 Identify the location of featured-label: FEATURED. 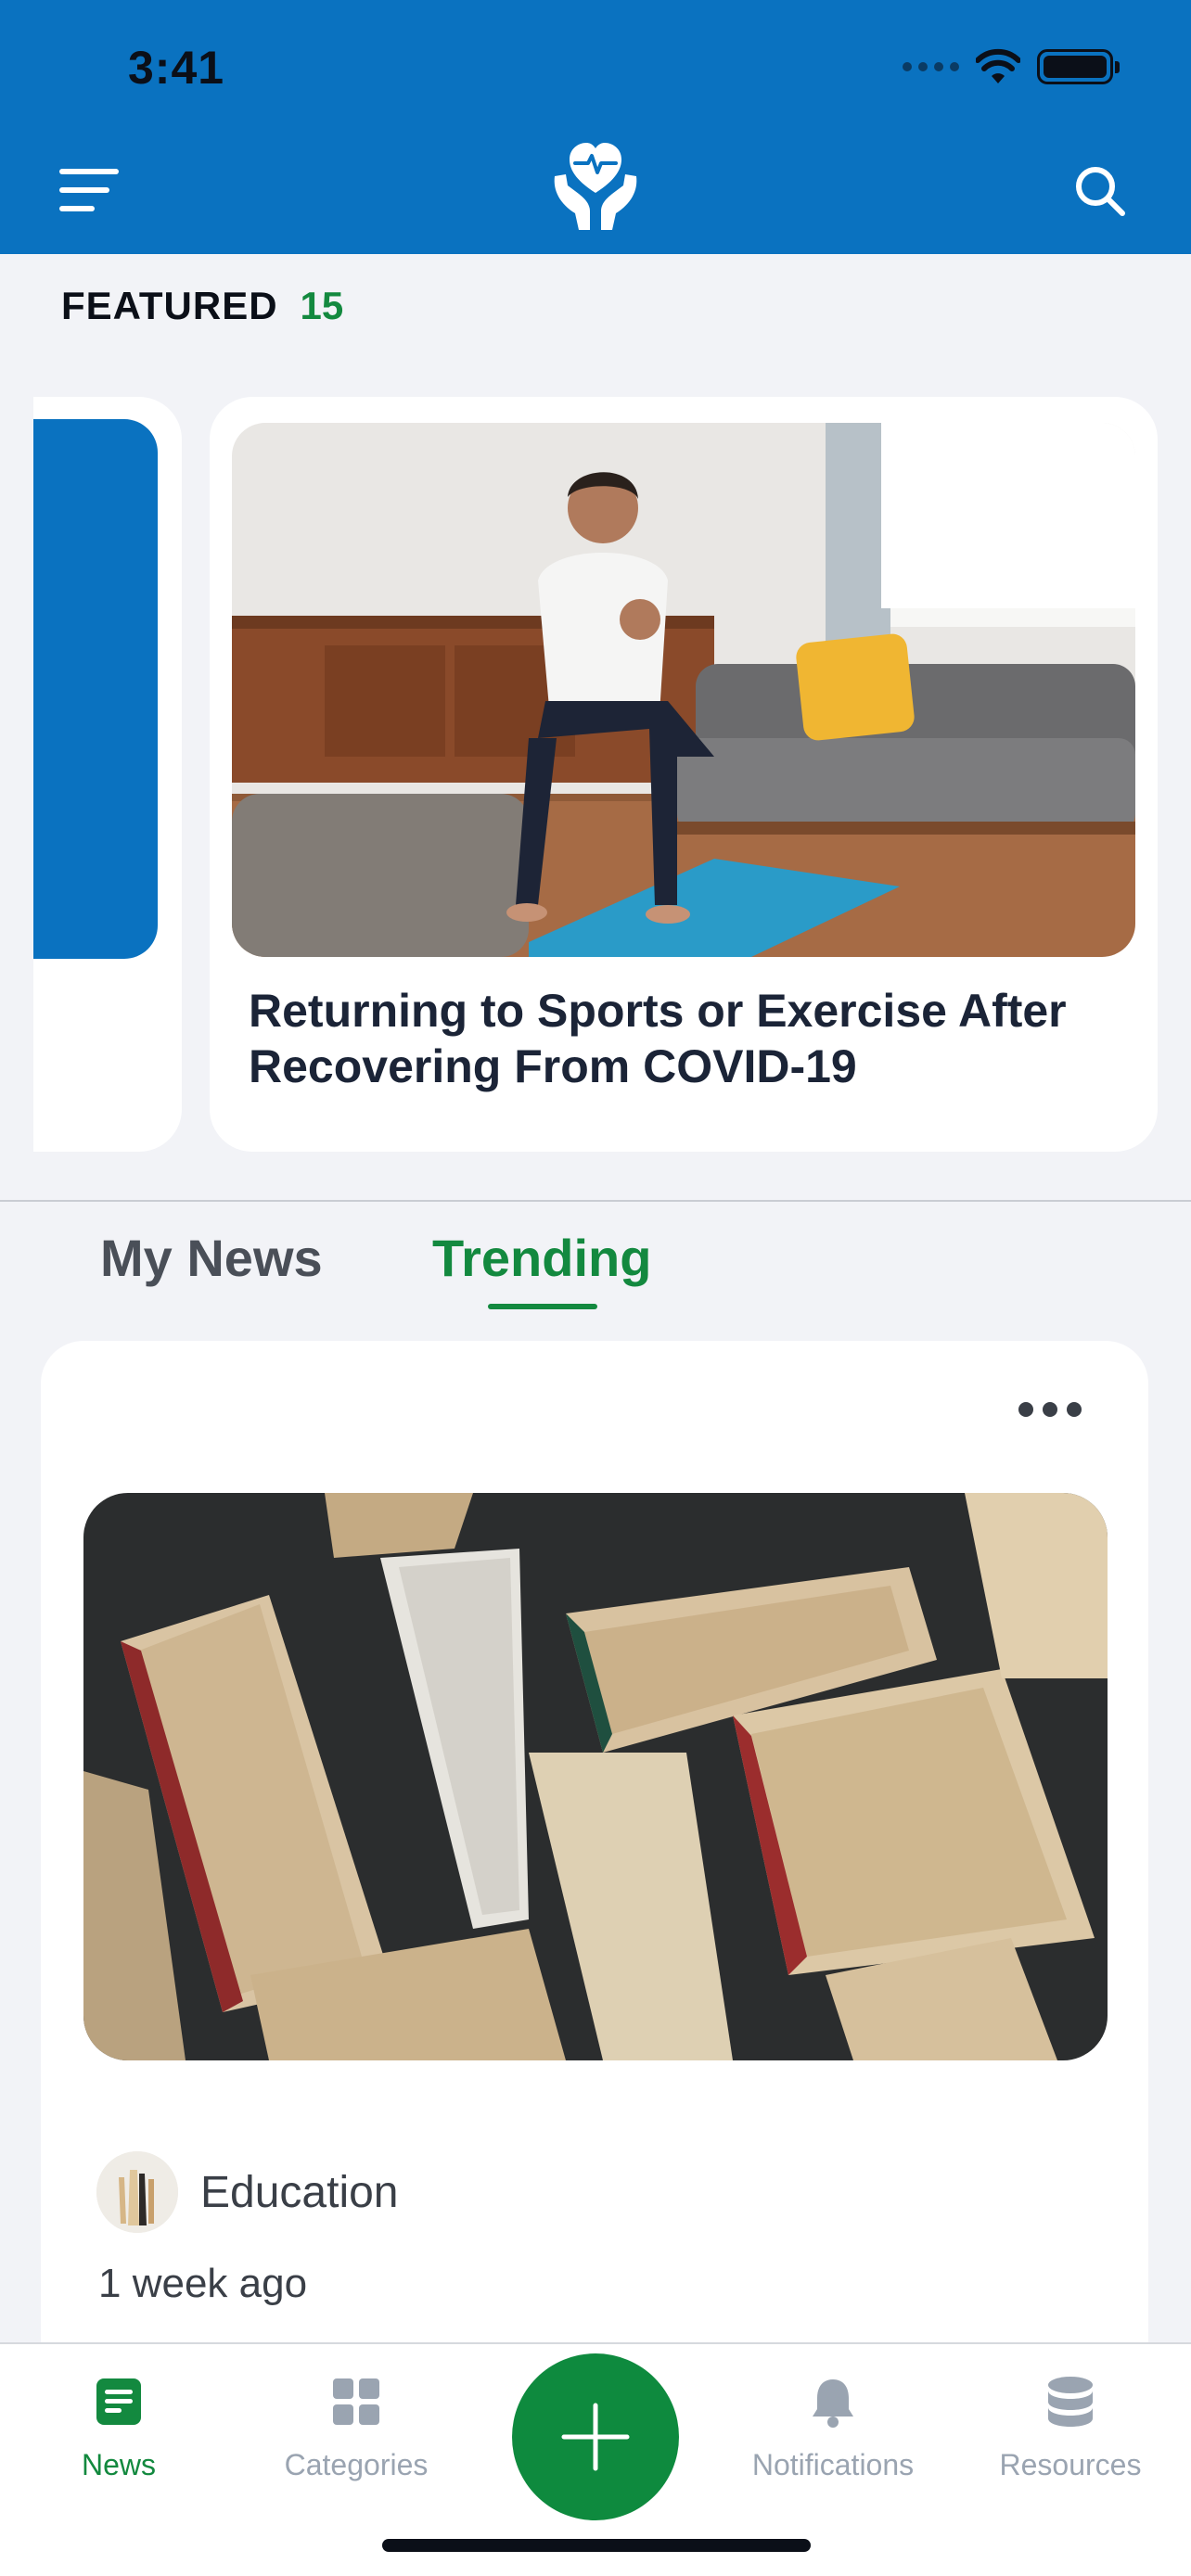
(169, 306).